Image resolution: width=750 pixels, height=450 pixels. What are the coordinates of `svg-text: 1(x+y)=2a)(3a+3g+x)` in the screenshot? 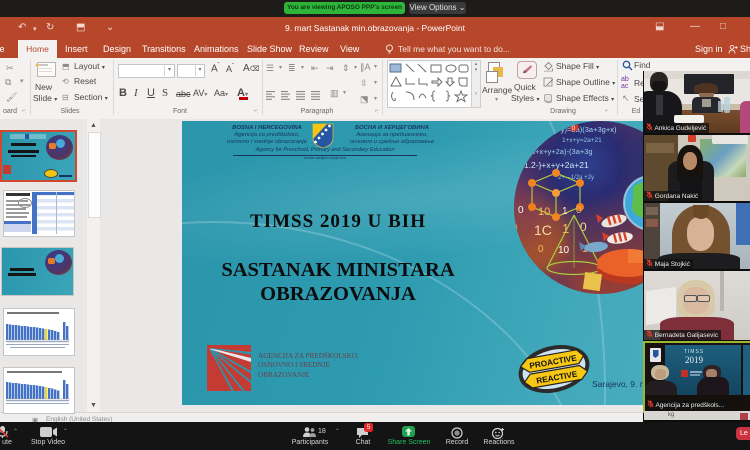 It's located at (581, 129).